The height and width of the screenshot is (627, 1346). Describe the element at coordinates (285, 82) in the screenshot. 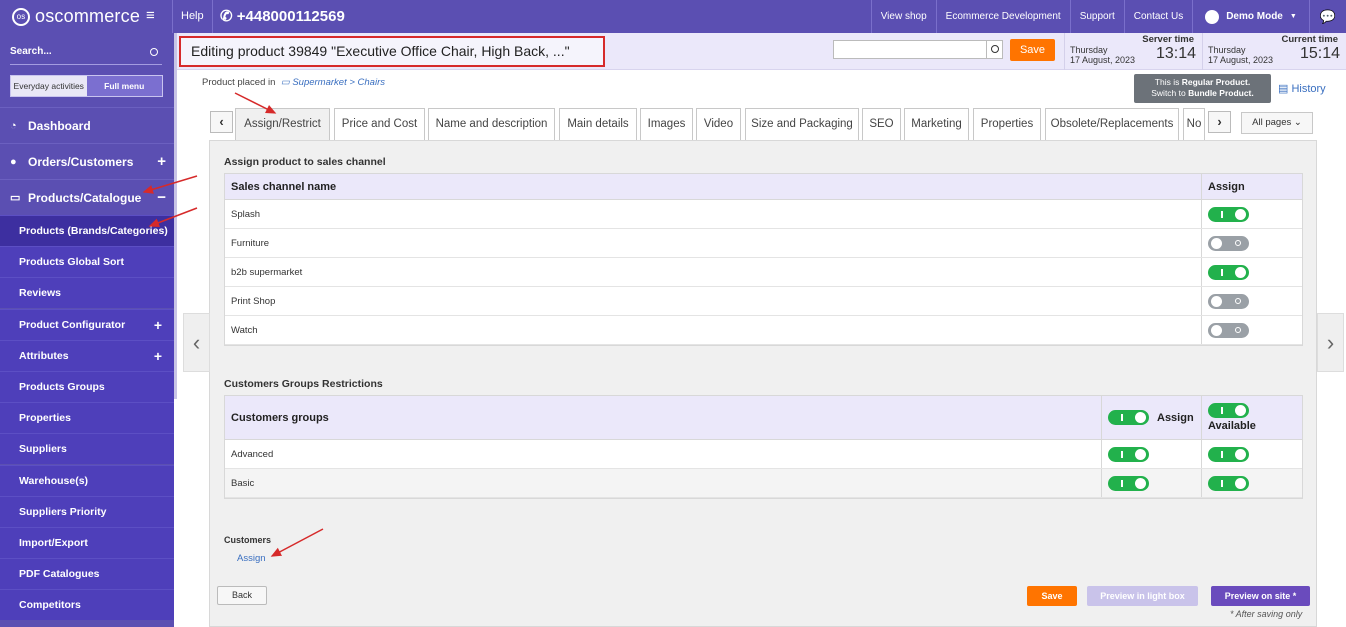

I see `folder-icon: ▭` at that location.